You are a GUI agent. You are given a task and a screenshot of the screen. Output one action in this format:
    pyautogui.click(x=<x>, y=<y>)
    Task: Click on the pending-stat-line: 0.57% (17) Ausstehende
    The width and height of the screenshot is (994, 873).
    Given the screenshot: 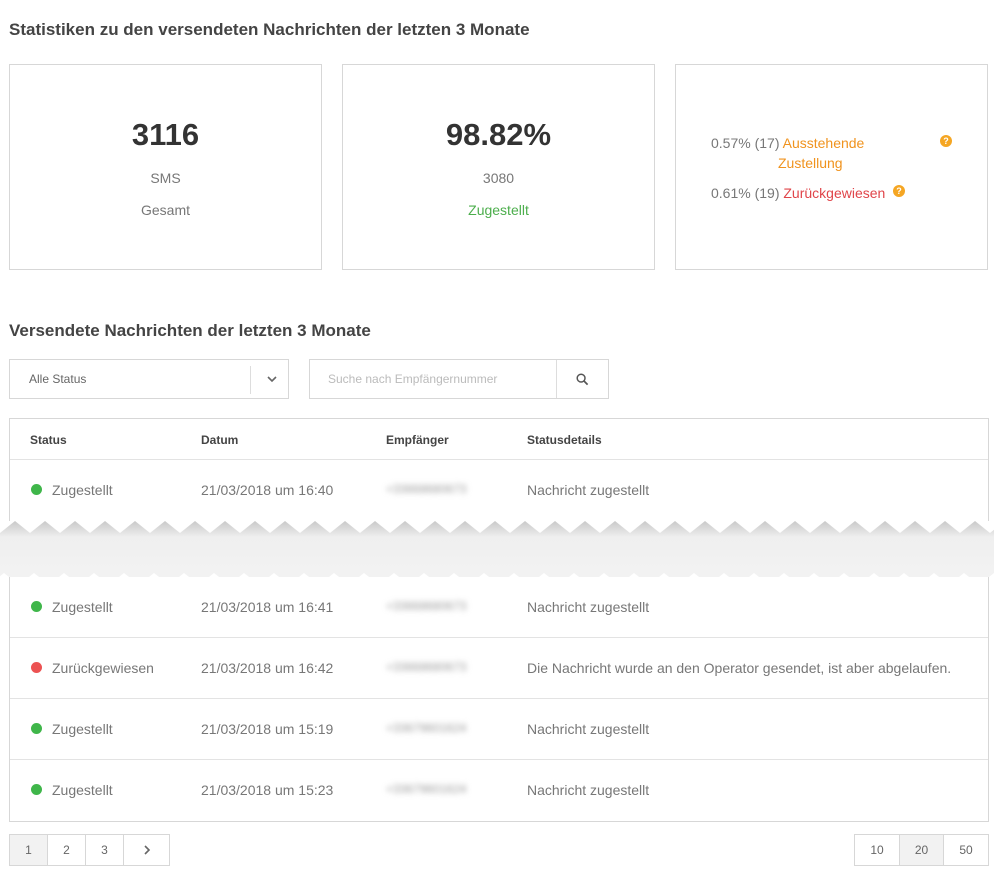 What is the action you would take?
    pyautogui.click(x=811, y=143)
    